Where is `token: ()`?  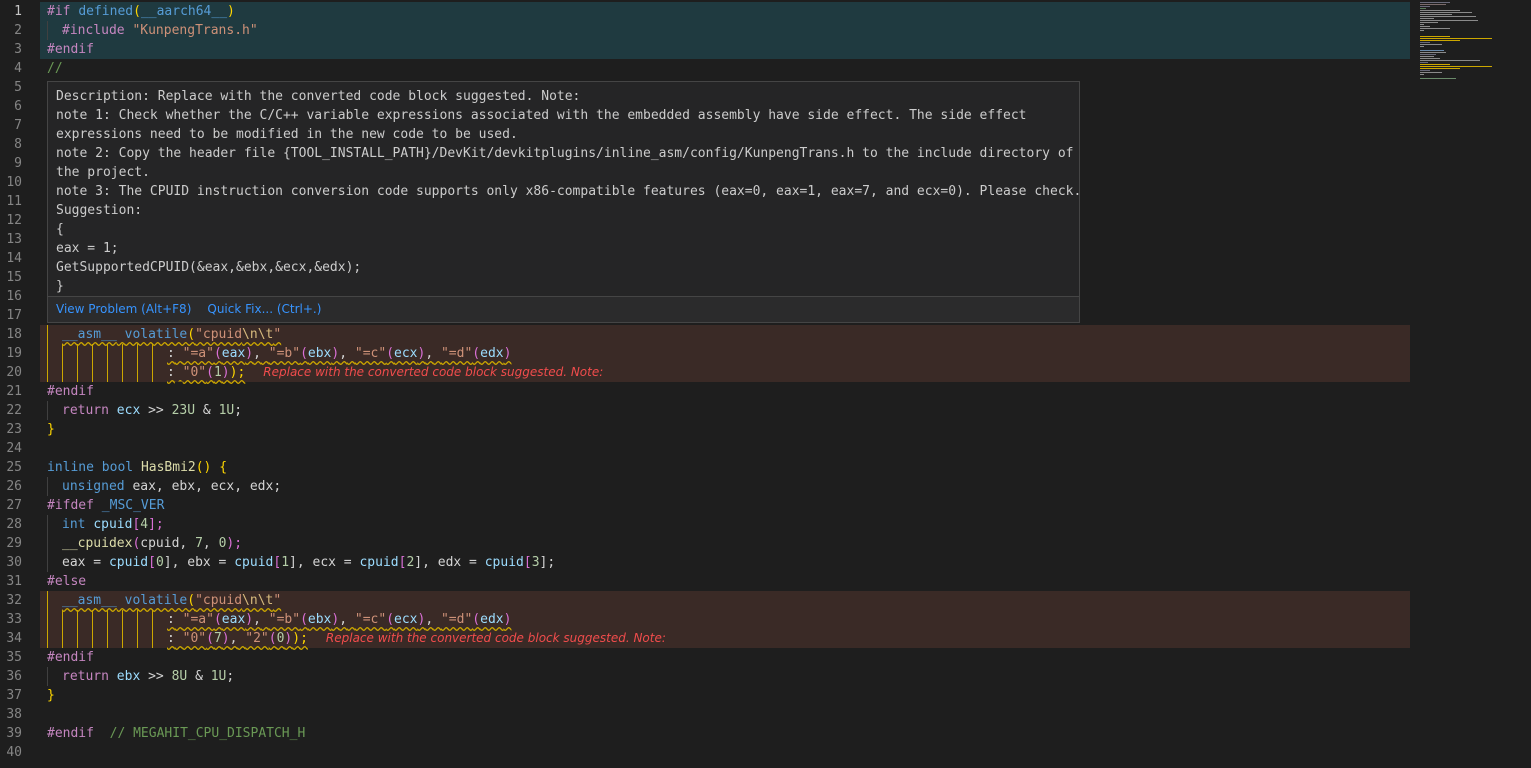
token: () is located at coordinates (203, 467).